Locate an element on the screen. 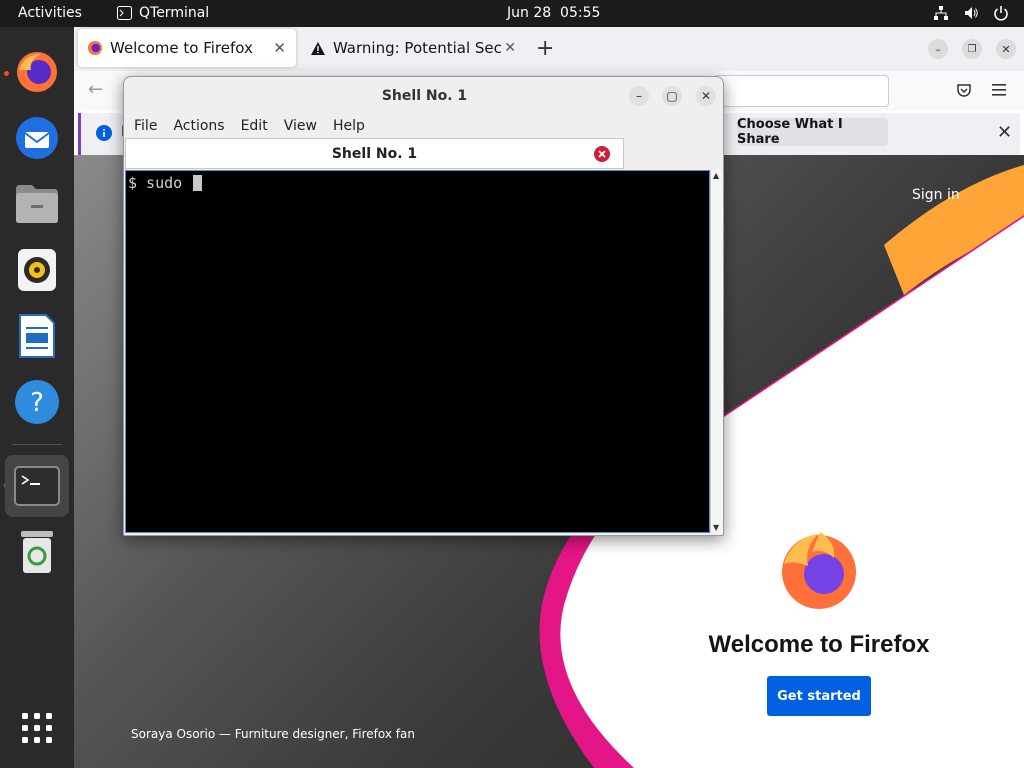  activities-button: Activities is located at coordinates (50, 13).